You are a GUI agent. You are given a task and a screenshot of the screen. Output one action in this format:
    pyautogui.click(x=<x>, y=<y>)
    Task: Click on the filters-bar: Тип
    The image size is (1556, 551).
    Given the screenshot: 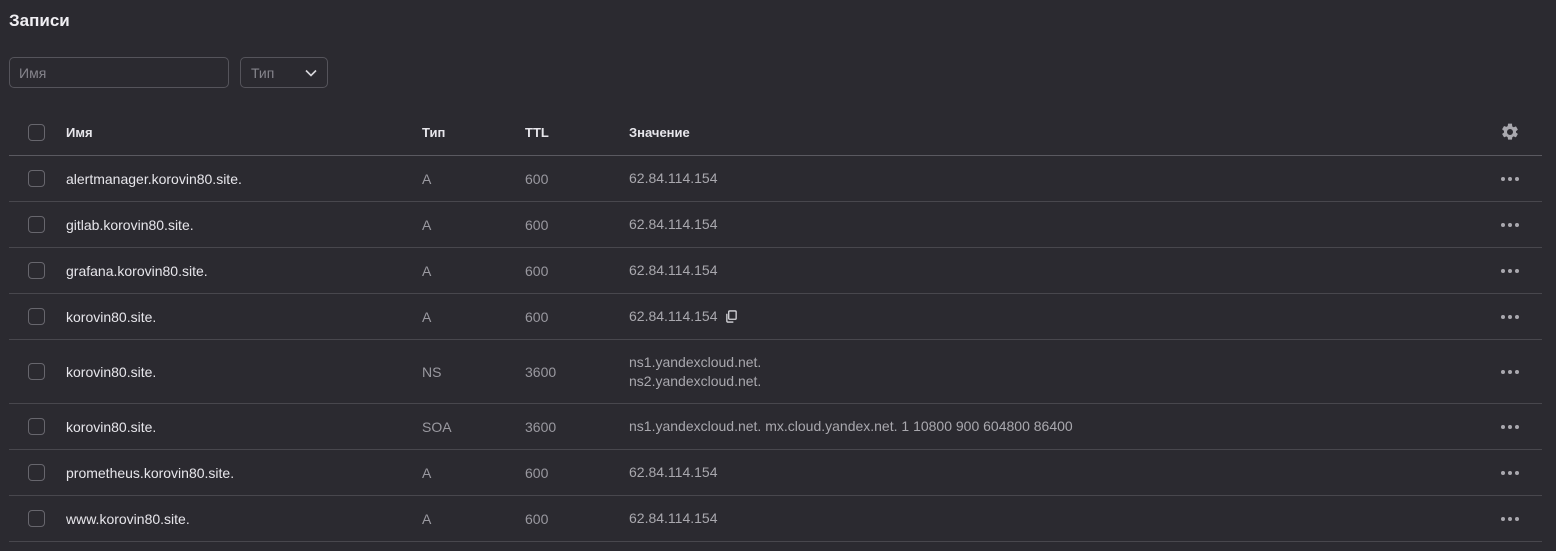 What is the action you would take?
    pyautogui.click(x=168, y=72)
    